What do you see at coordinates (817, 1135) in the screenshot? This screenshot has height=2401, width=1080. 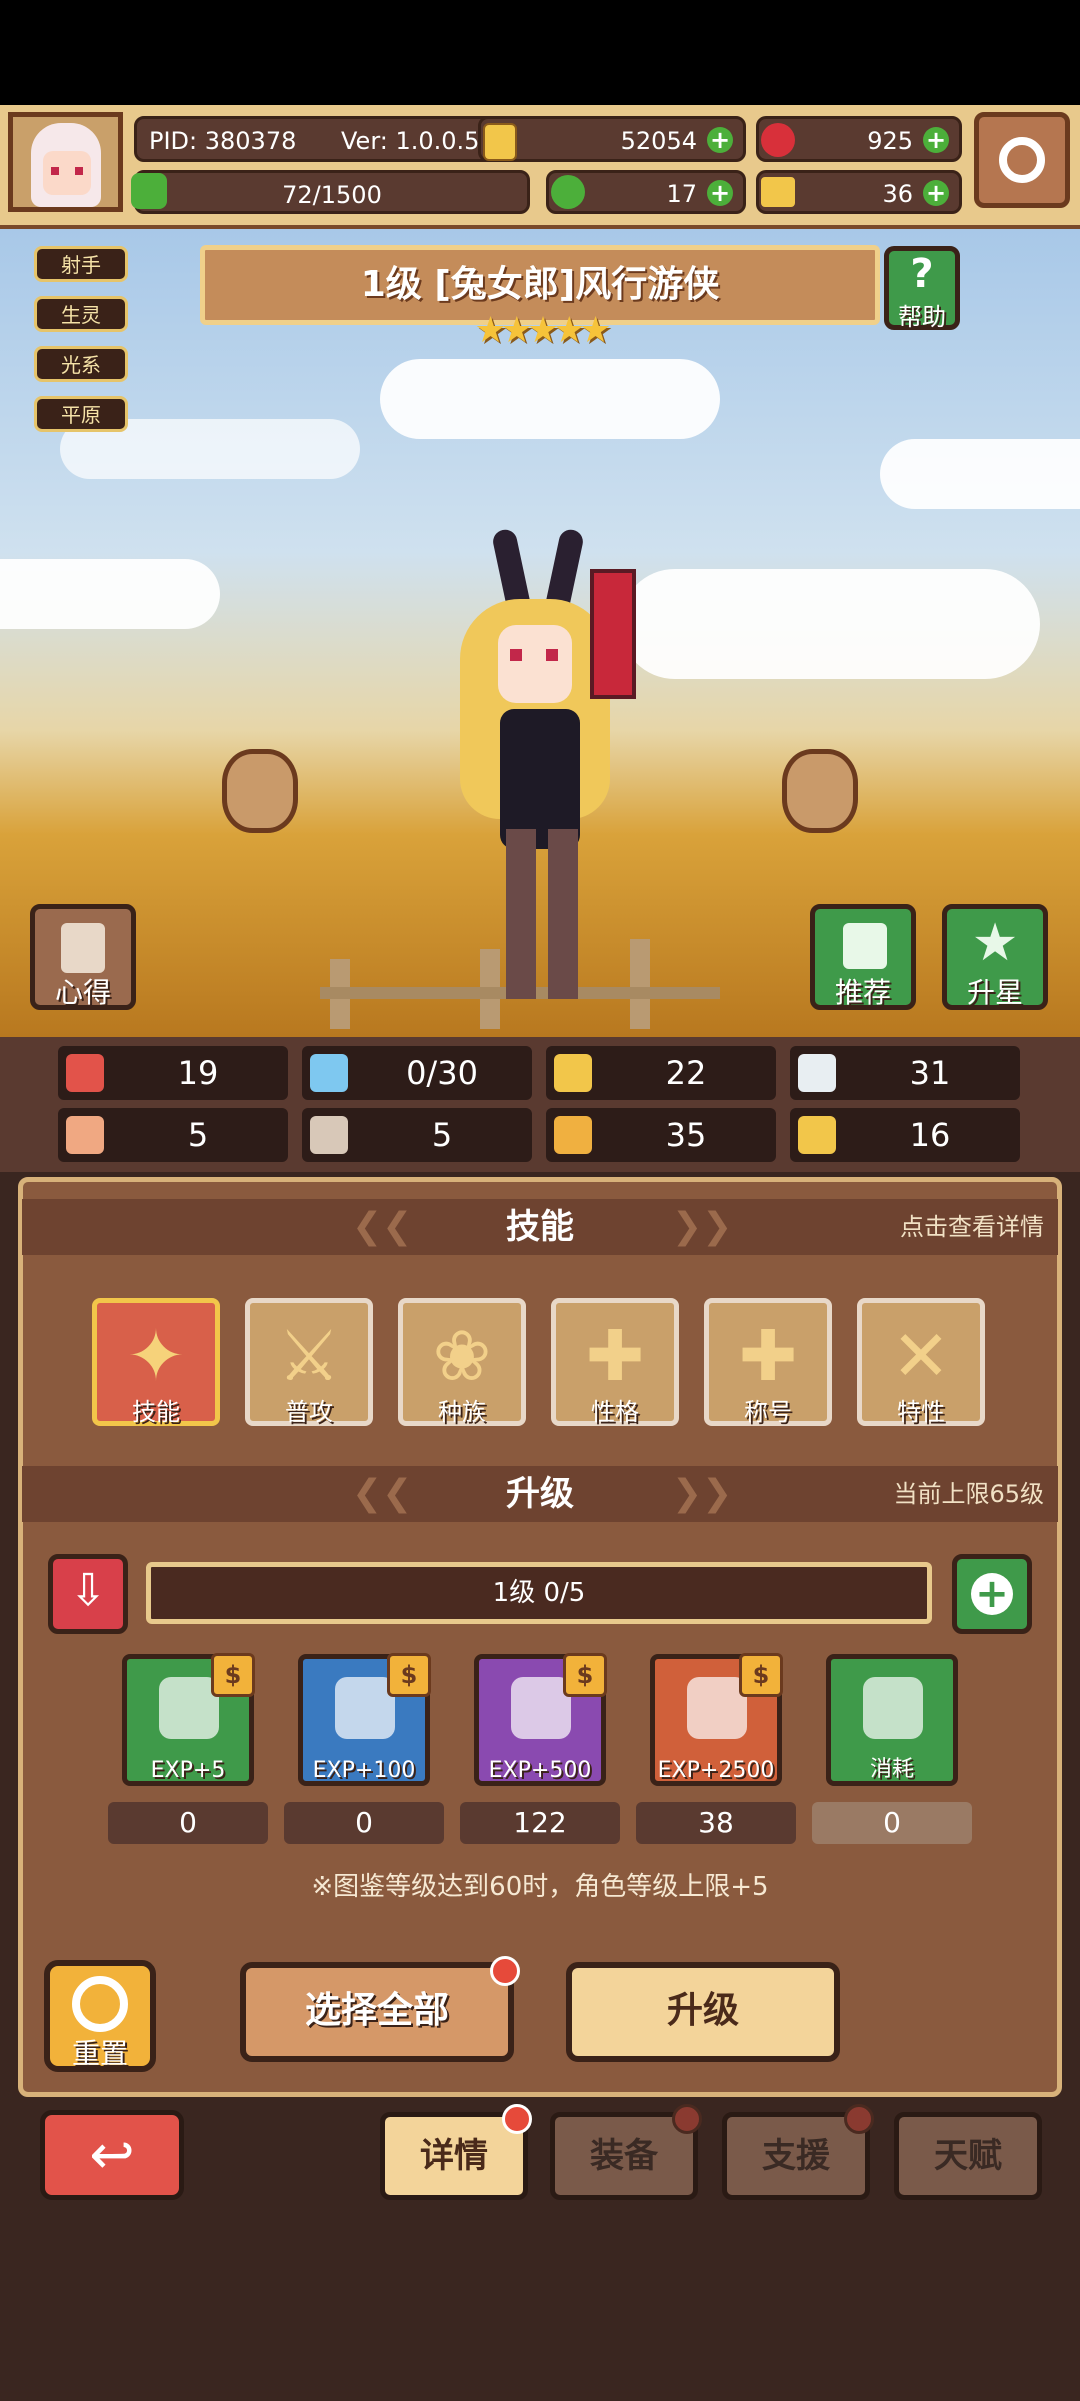 I see `magnet-icon` at bounding box center [817, 1135].